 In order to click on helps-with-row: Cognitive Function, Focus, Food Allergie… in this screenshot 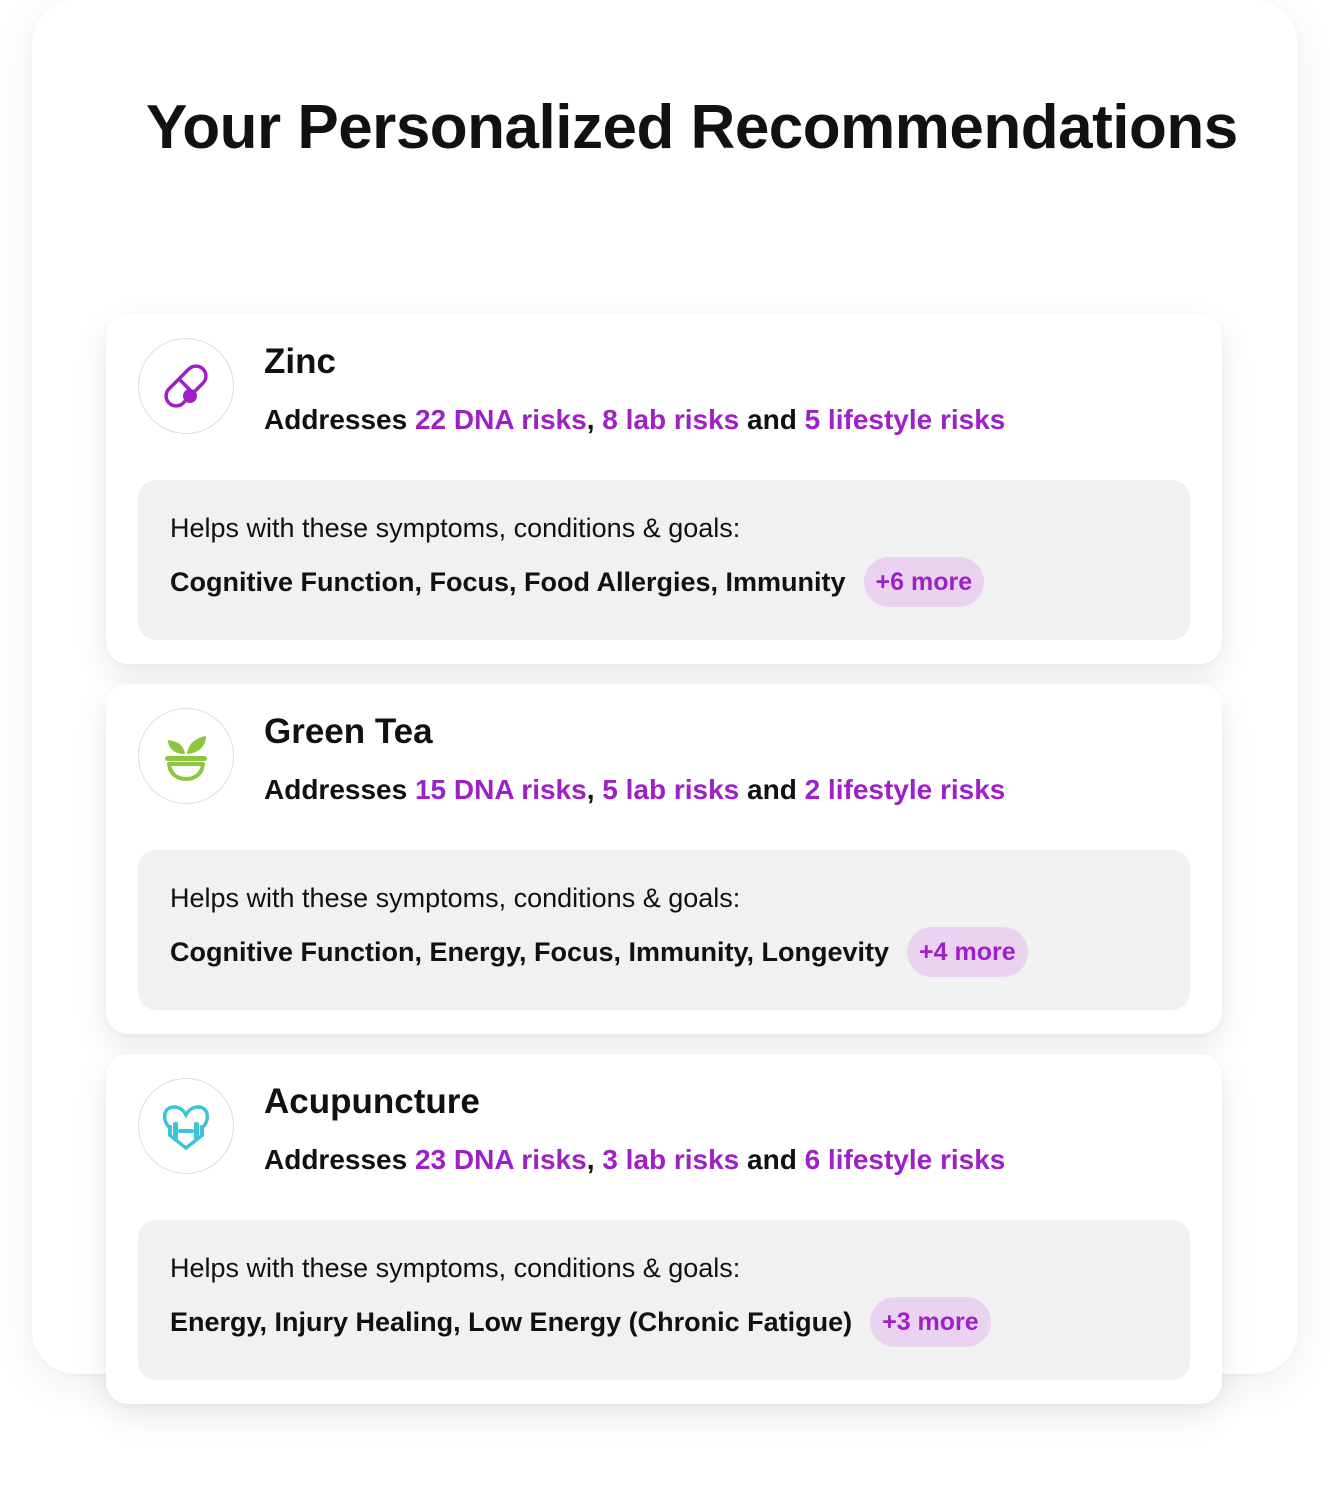, I will do `click(577, 582)`.